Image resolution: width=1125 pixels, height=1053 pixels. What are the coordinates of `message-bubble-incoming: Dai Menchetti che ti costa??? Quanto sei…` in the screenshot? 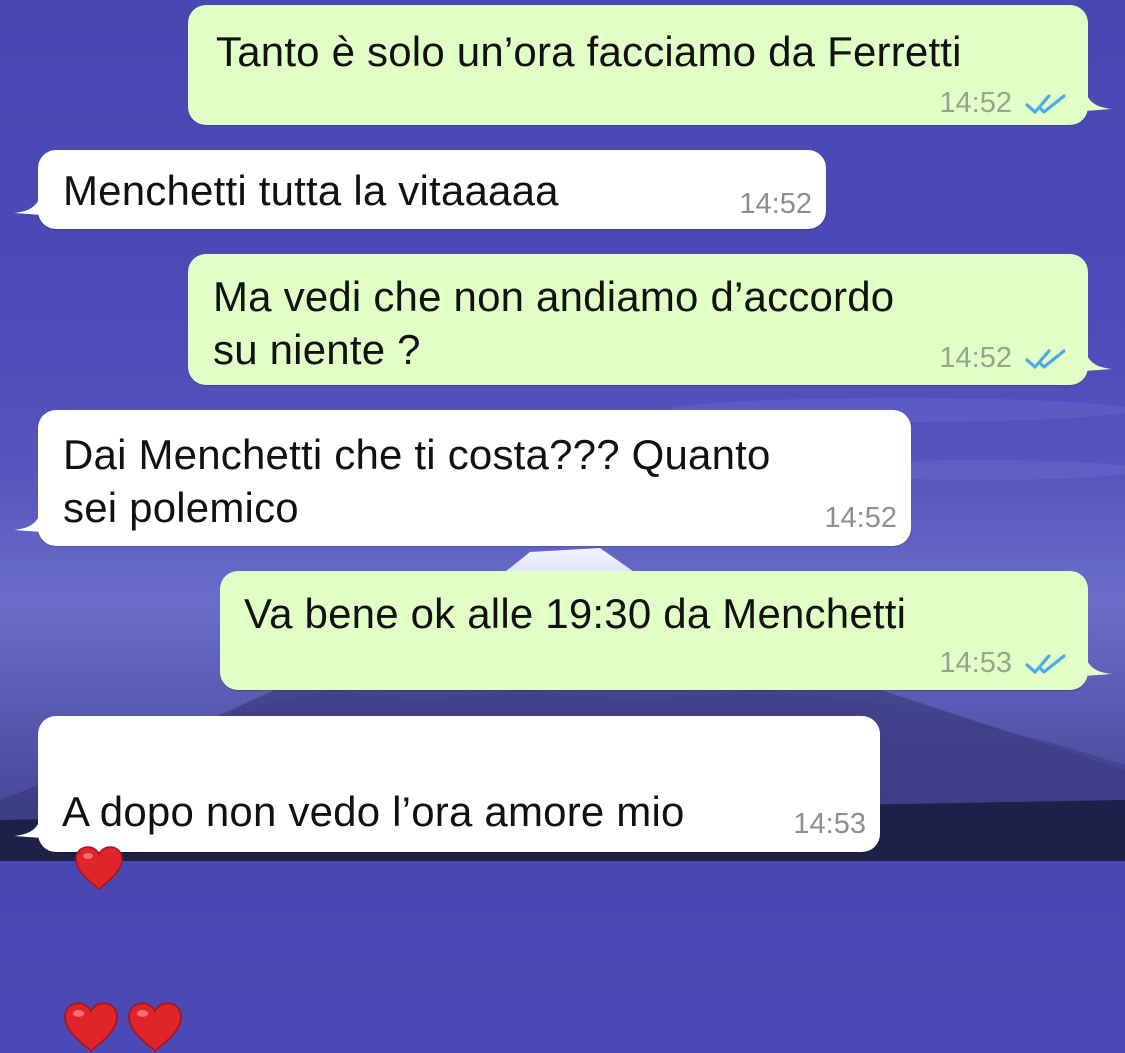 It's located at (462, 478).